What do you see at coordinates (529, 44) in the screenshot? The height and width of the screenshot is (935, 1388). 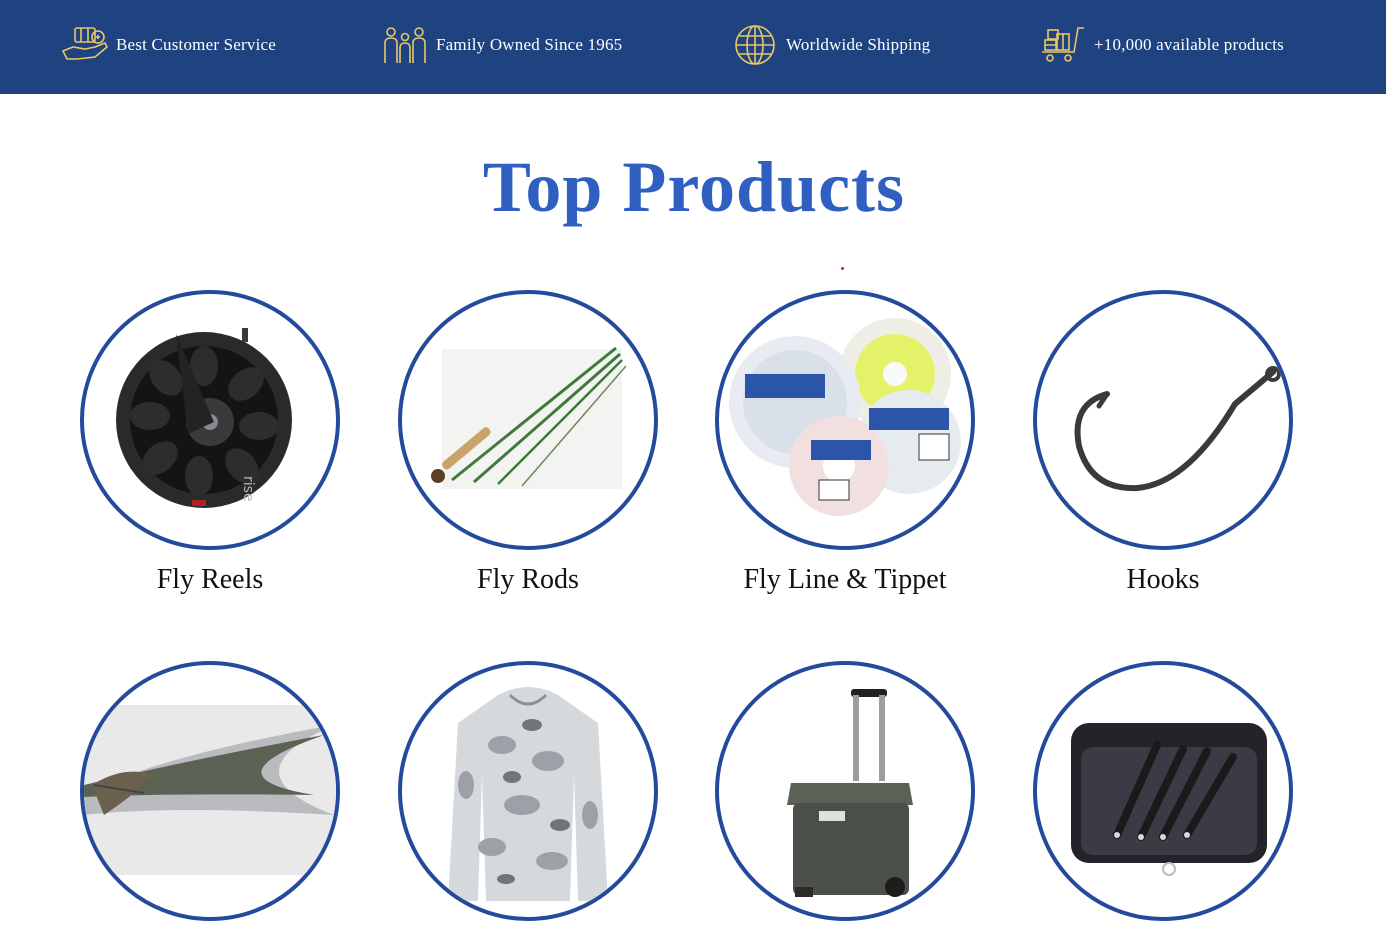 I see `feature-label: Family Owned Since 1965` at bounding box center [529, 44].